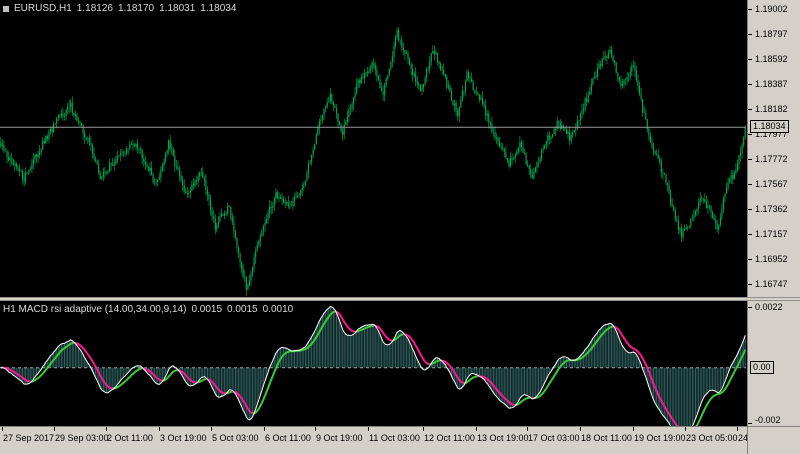 Image resolution: width=800 pixels, height=454 pixels. What do you see at coordinates (771, 284) in the screenshot?
I see `price-axis-label: 1.16747` at bounding box center [771, 284].